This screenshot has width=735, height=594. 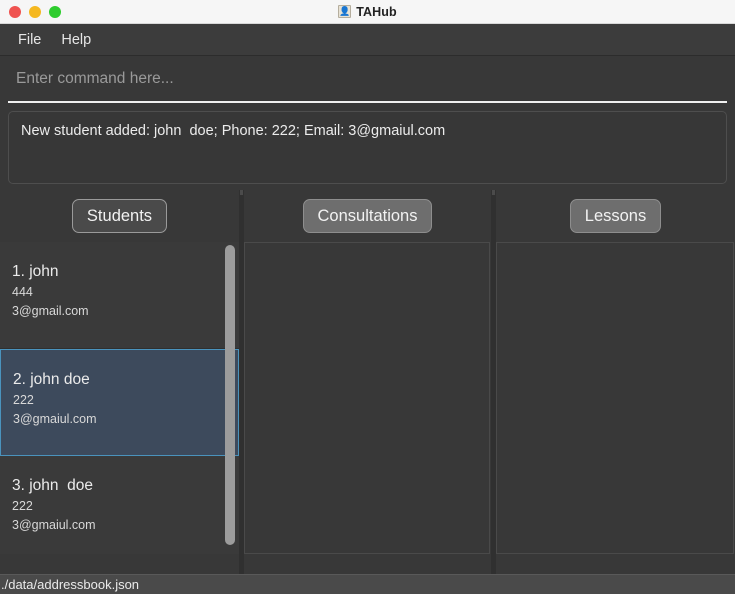 What do you see at coordinates (70, 584) in the screenshot?
I see `save-location-path: ./data/addressbook.json` at bounding box center [70, 584].